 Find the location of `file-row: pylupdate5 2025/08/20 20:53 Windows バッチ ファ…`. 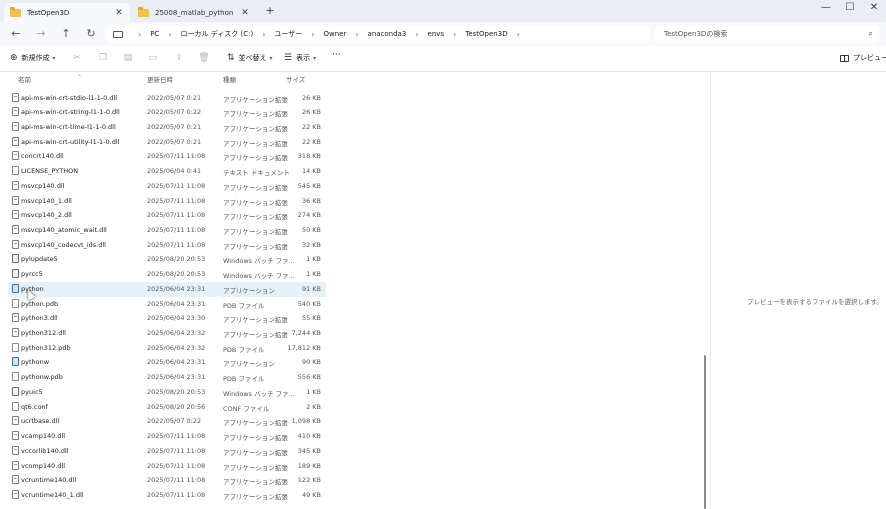

file-row: pylupdate5 2025/08/20 20:53 Windows バッチ ファ… is located at coordinates (167, 259).